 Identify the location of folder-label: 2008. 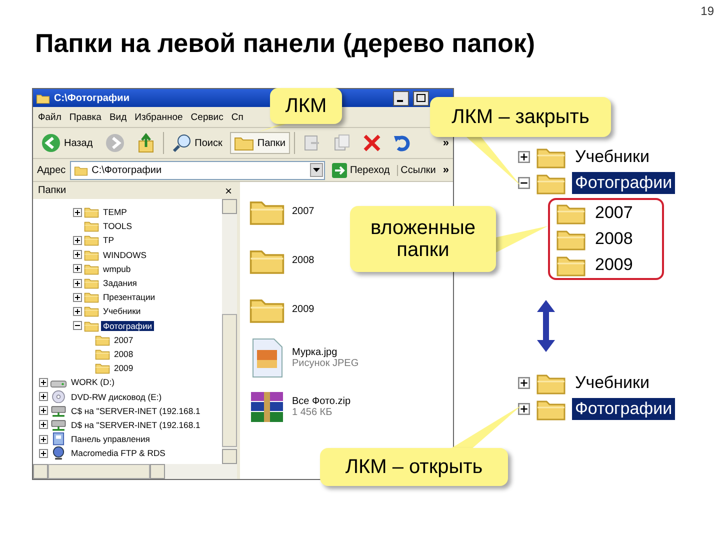
(614, 239).